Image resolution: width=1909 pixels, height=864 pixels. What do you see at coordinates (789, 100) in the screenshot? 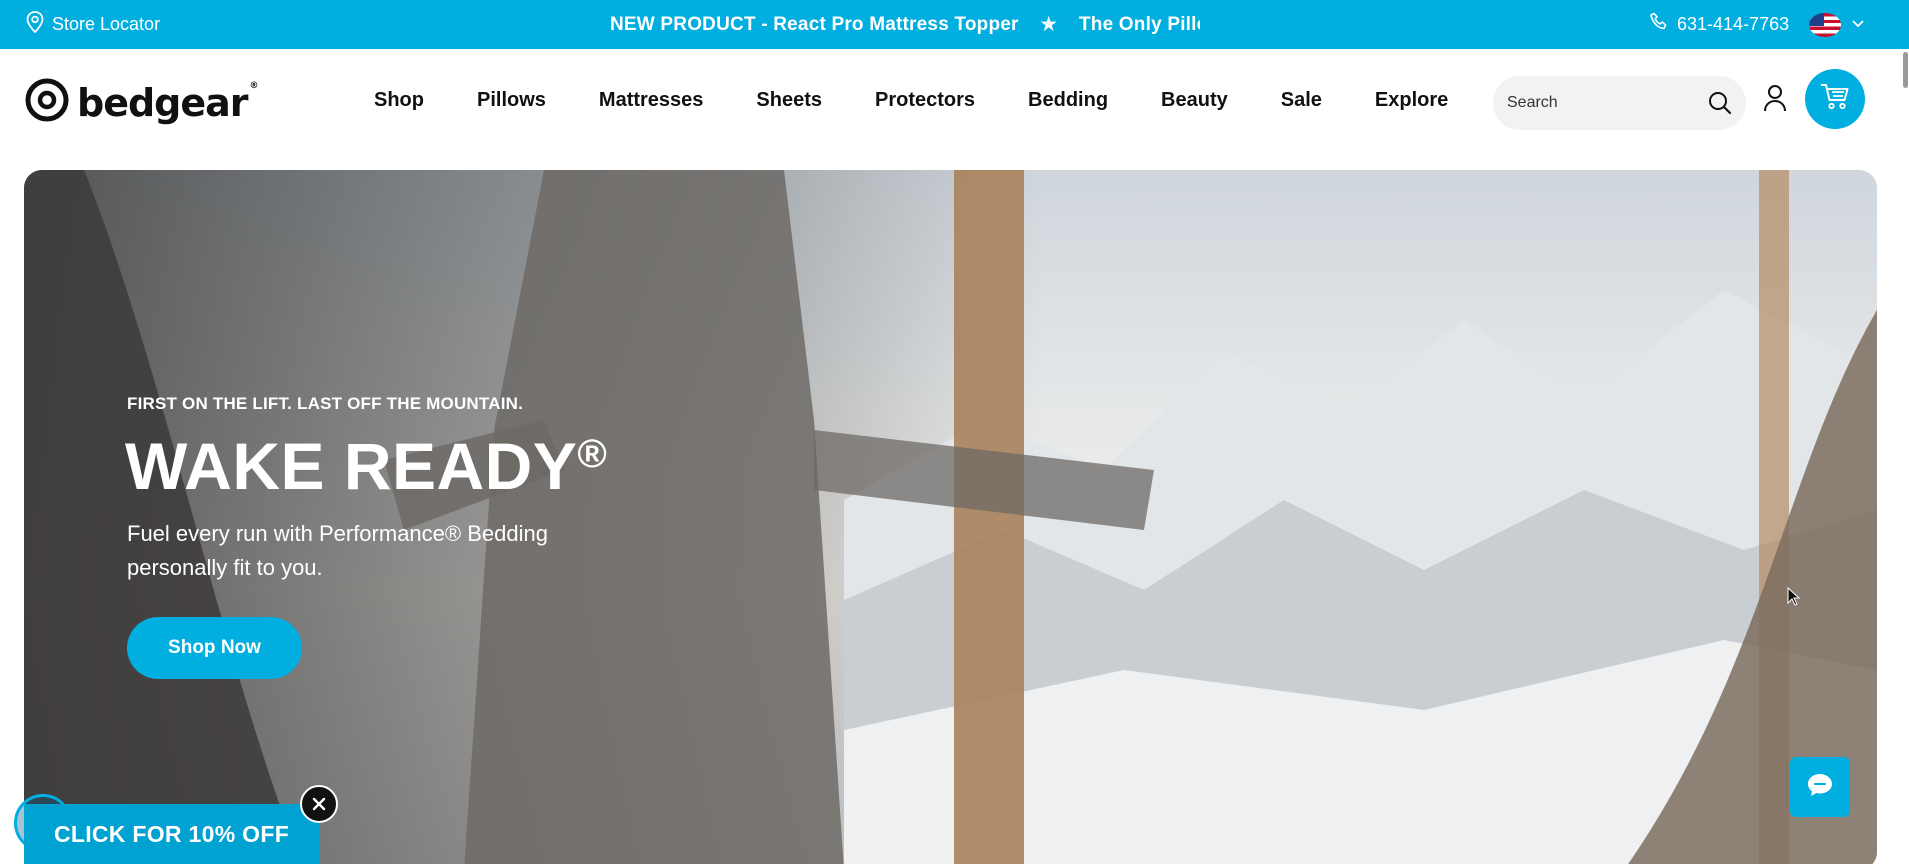
I see `nav-sheets: Sheets` at bounding box center [789, 100].